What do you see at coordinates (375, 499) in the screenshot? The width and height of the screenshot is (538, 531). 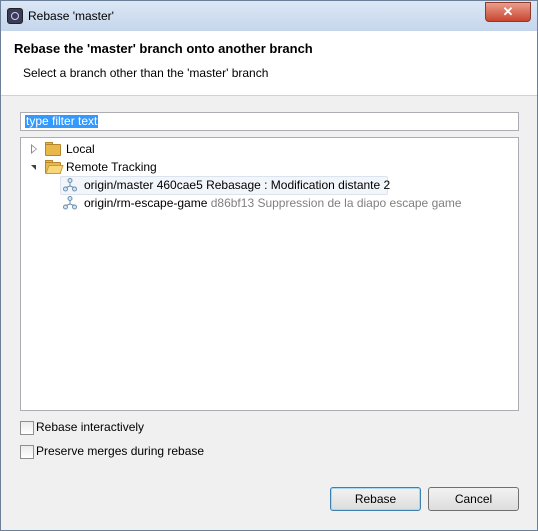 I see `rebase-button: Rebase` at bounding box center [375, 499].